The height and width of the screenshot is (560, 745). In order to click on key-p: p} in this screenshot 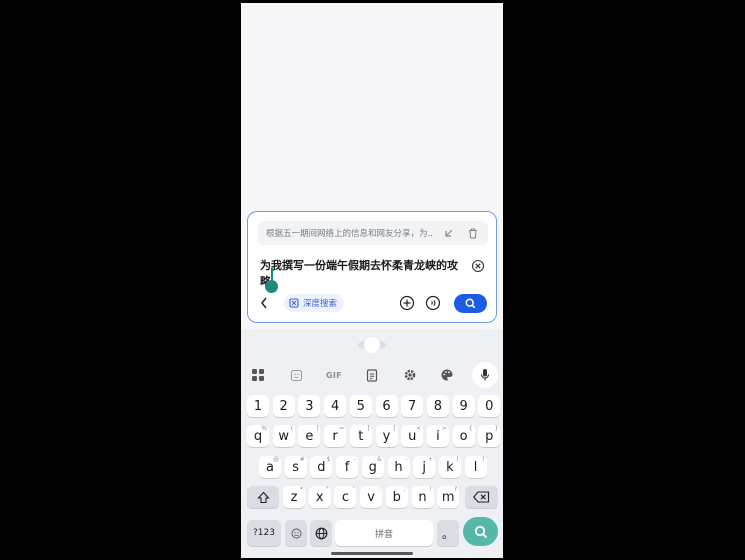, I will do `click(489, 436)`.